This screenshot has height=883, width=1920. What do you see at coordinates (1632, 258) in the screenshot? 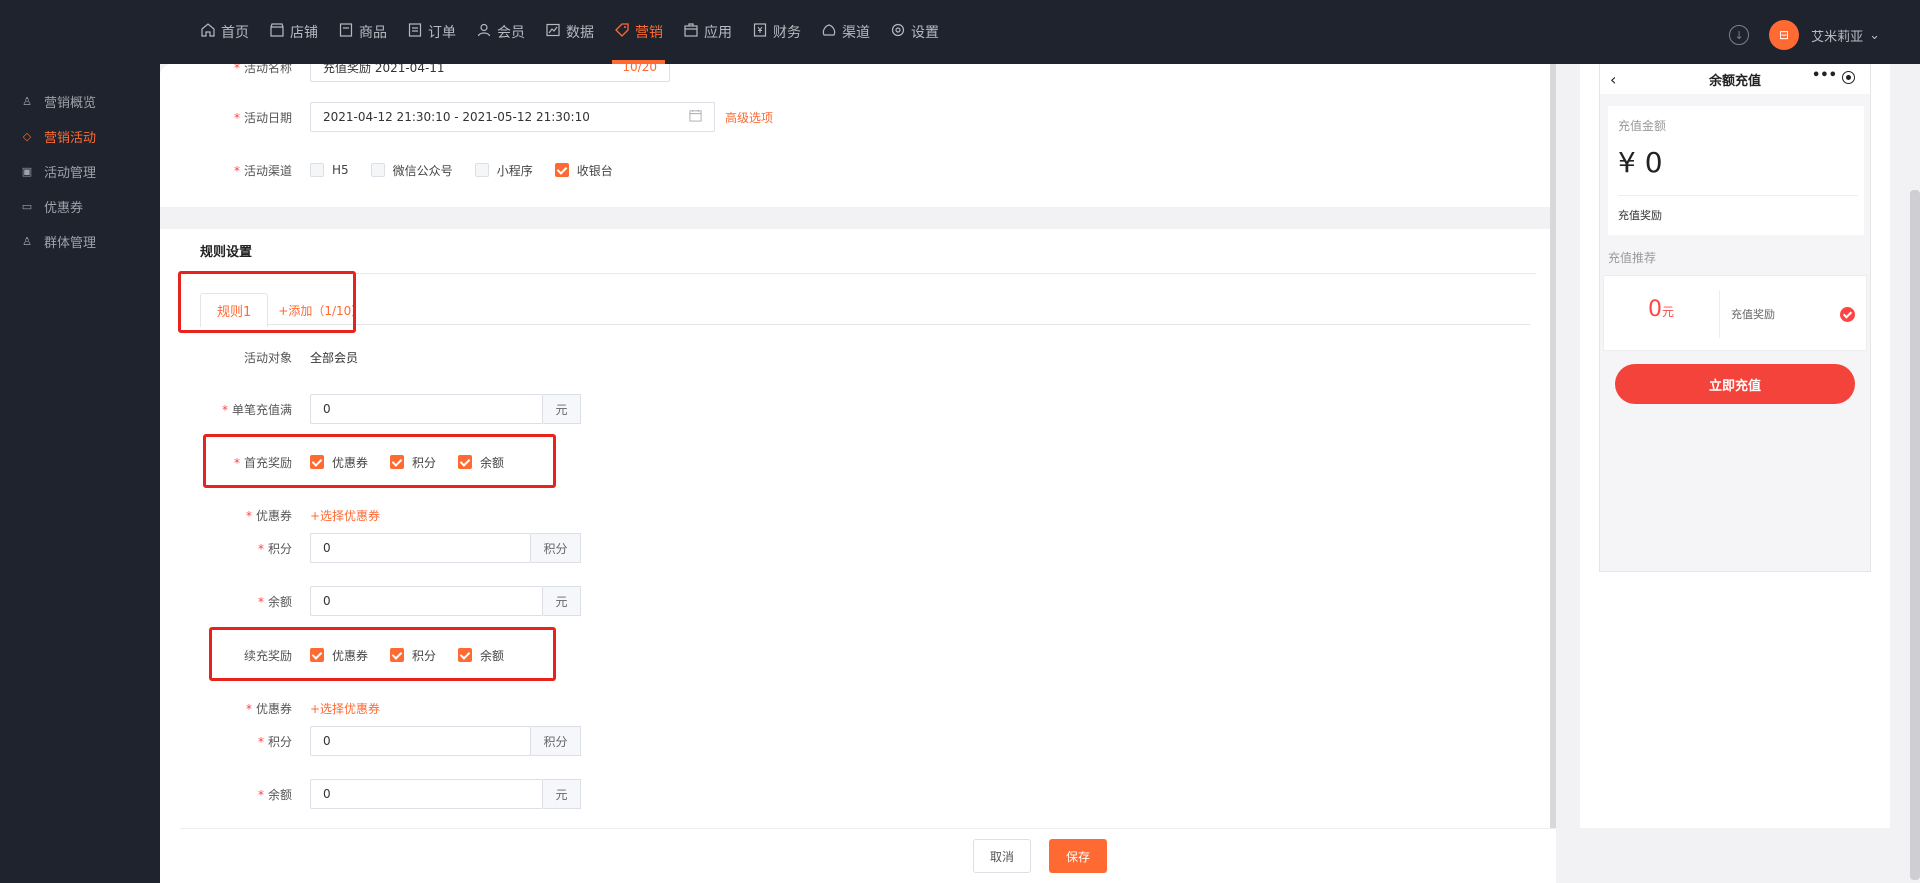
I see `recommend-label: 充值推荐` at bounding box center [1632, 258].